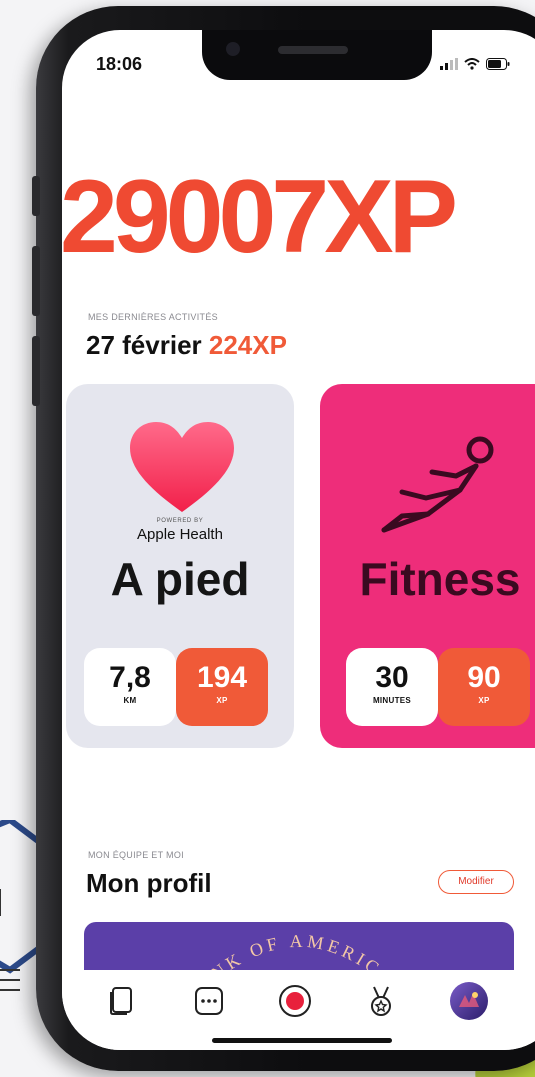 The height and width of the screenshot is (1077, 535). I want to click on wifi-icon, so click(472, 64).